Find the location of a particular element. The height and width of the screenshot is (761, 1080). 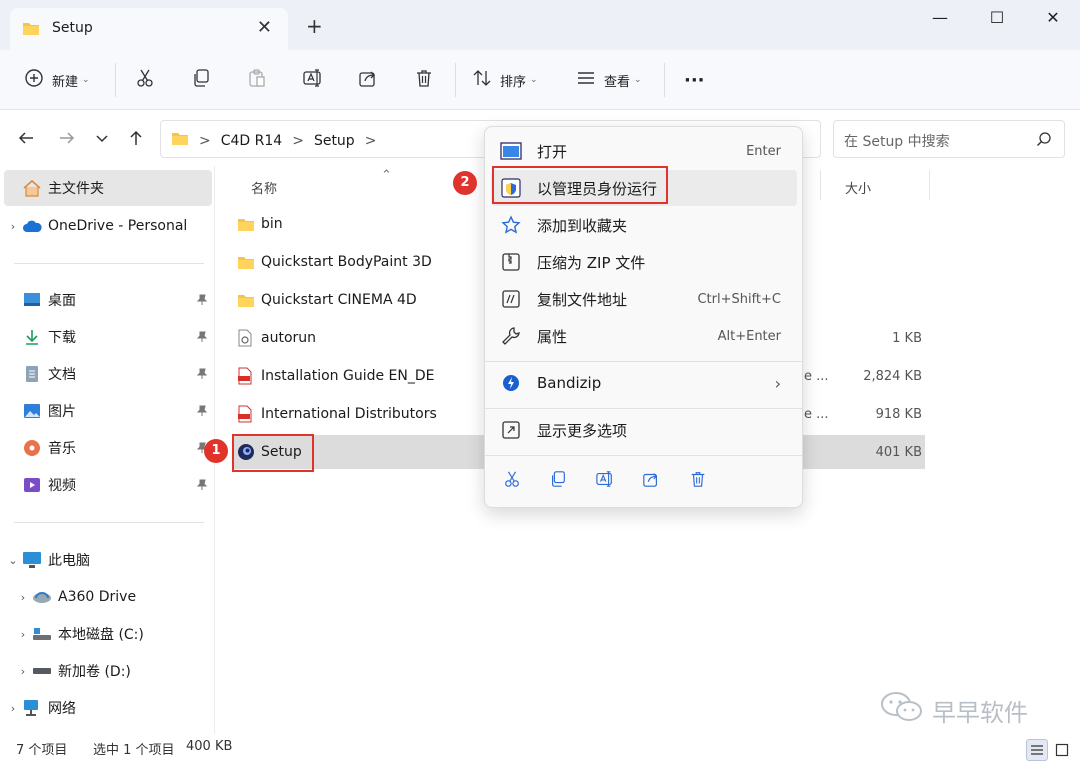

sidebar-item-pictures: 图片 is located at coordinates (108, 411).